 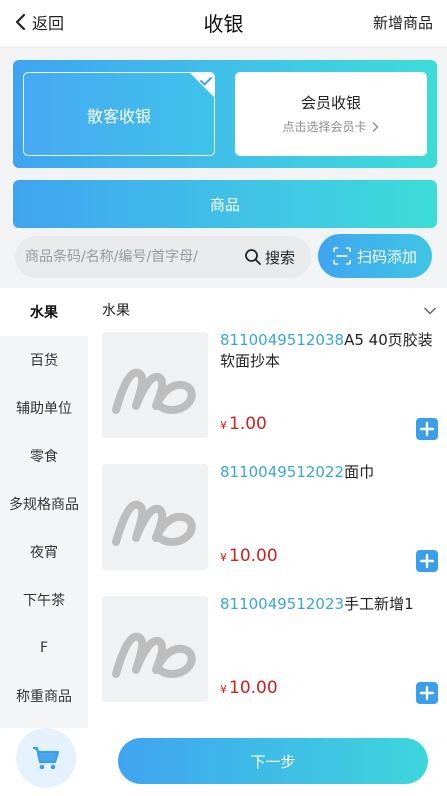 I want to click on guest-checkout-label: 散客收银, so click(x=118, y=116).